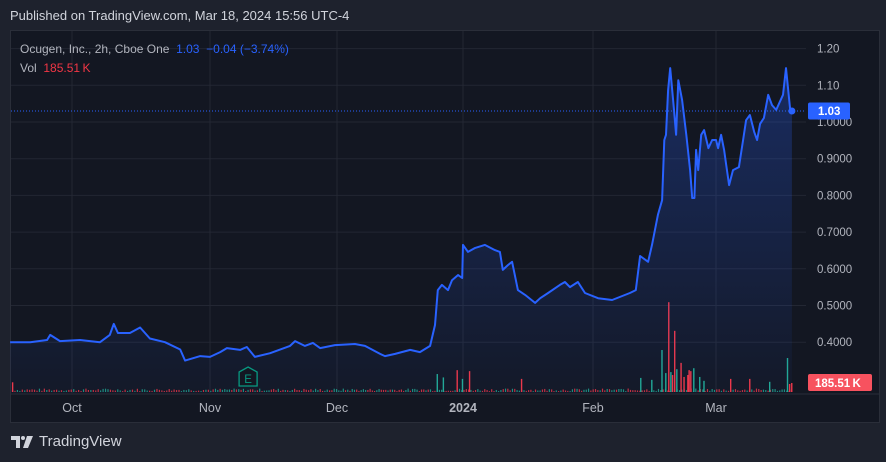 This screenshot has height=462, width=886. Describe the element at coordinates (248, 380) in the screenshot. I see `earnings-label: E` at that location.